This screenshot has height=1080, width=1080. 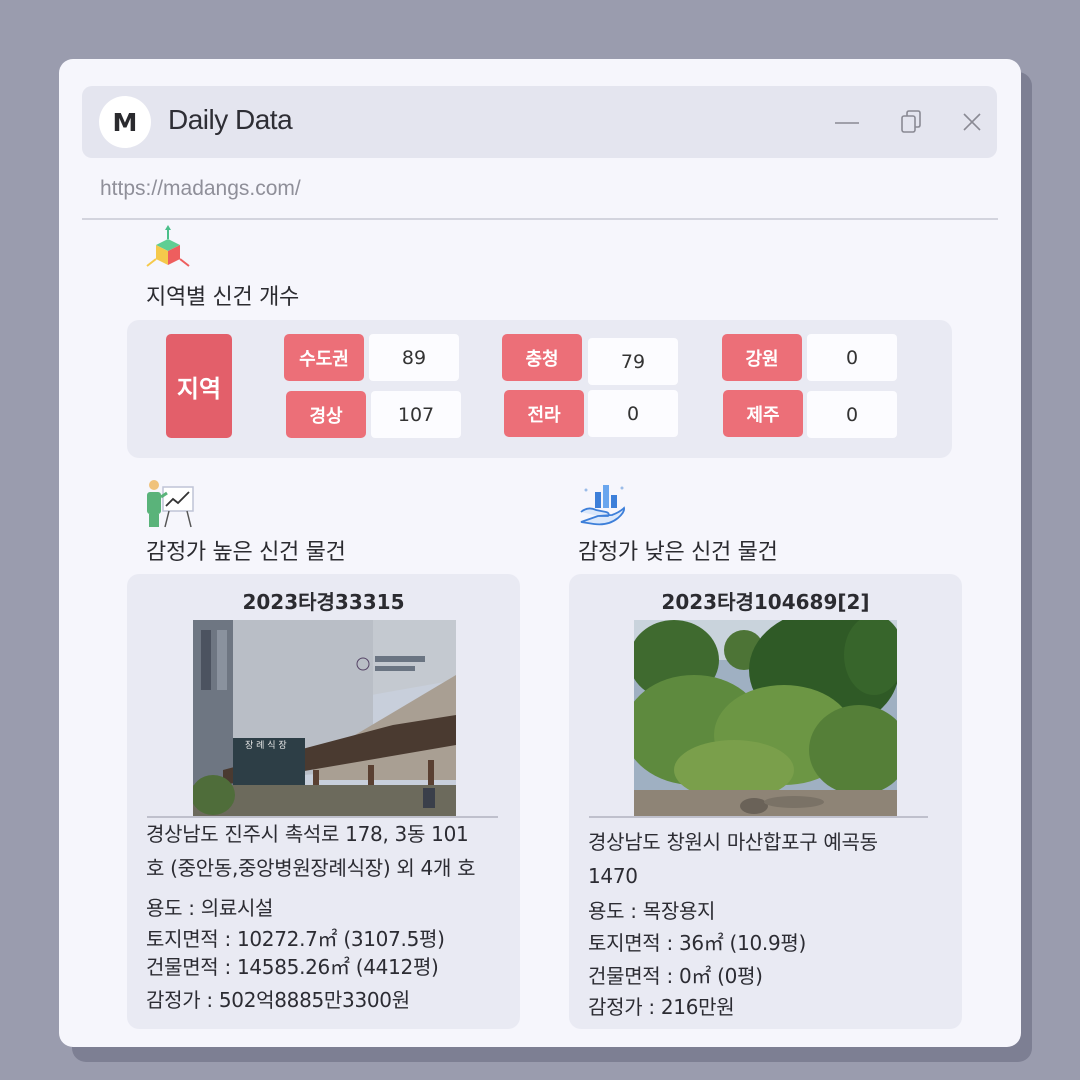 I want to click on forest-land-photo, so click(x=765, y=718).